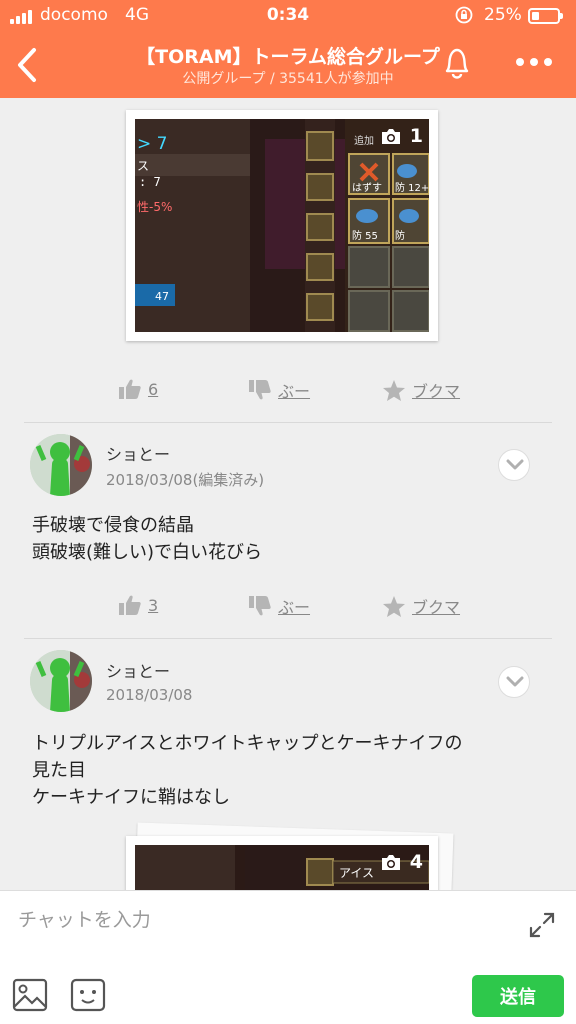  Describe the element at coordinates (162, 296) in the screenshot. I see `game-gold-text: 47` at that location.